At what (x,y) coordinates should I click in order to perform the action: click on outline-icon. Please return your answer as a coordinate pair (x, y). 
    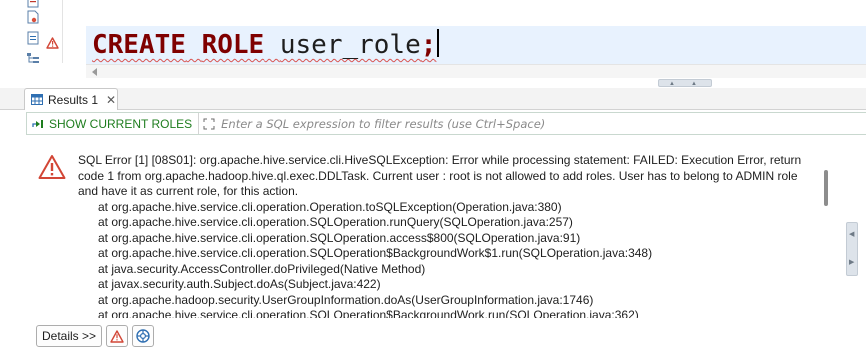
    Looking at the image, I should click on (33, 38).